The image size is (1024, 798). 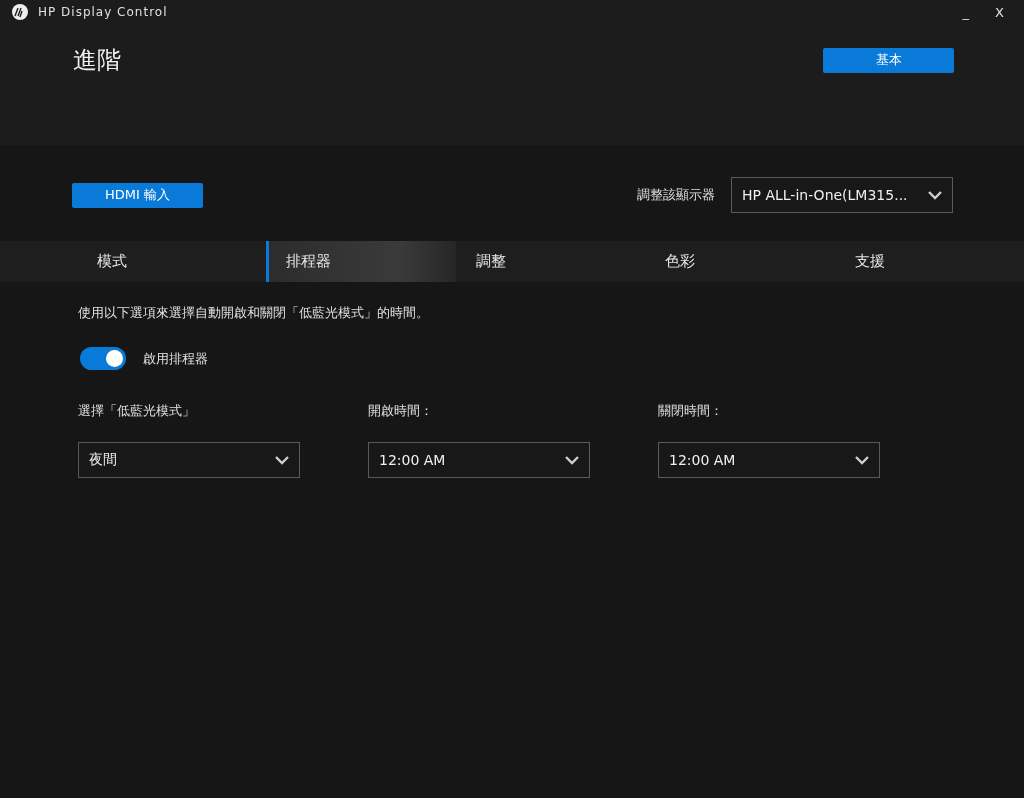 What do you see at coordinates (361, 261) in the screenshot?
I see `tab: 排程器` at bounding box center [361, 261].